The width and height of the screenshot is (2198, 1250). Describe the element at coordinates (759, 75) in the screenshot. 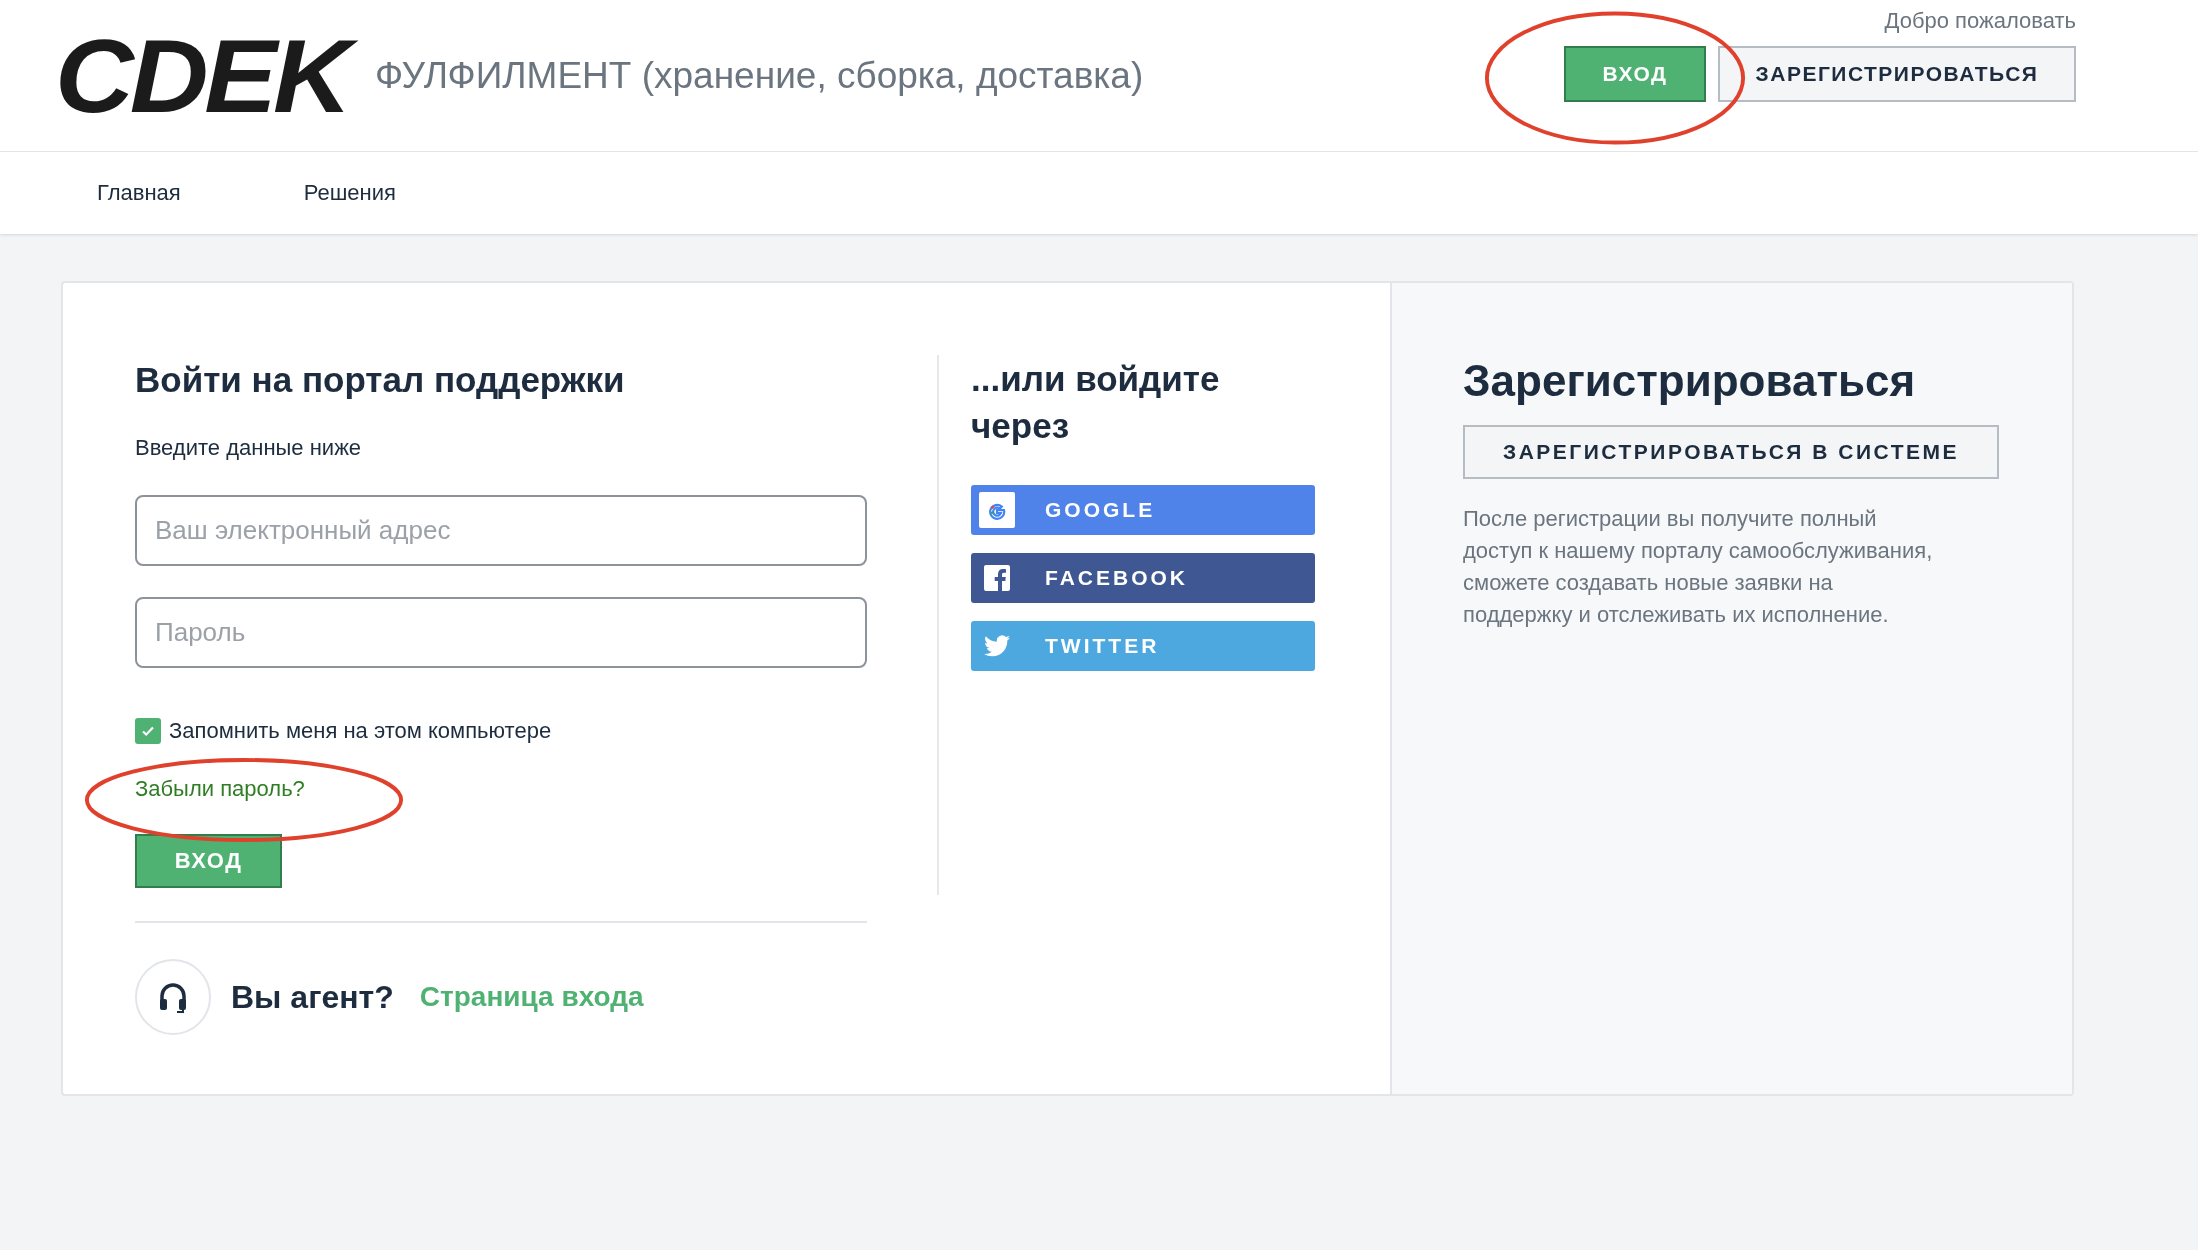

I see `site-subtitle: ФУЛФИЛМЕНТ (хранение, сборка, доставка)` at that location.